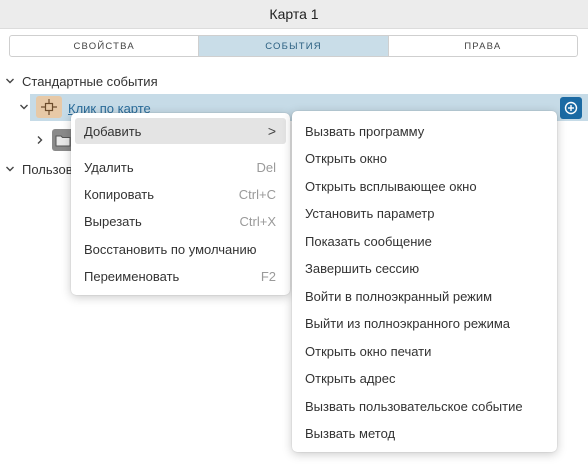 The height and width of the screenshot is (466, 588). I want to click on submenu-item-call-method: Вызвать метод, so click(424, 433).